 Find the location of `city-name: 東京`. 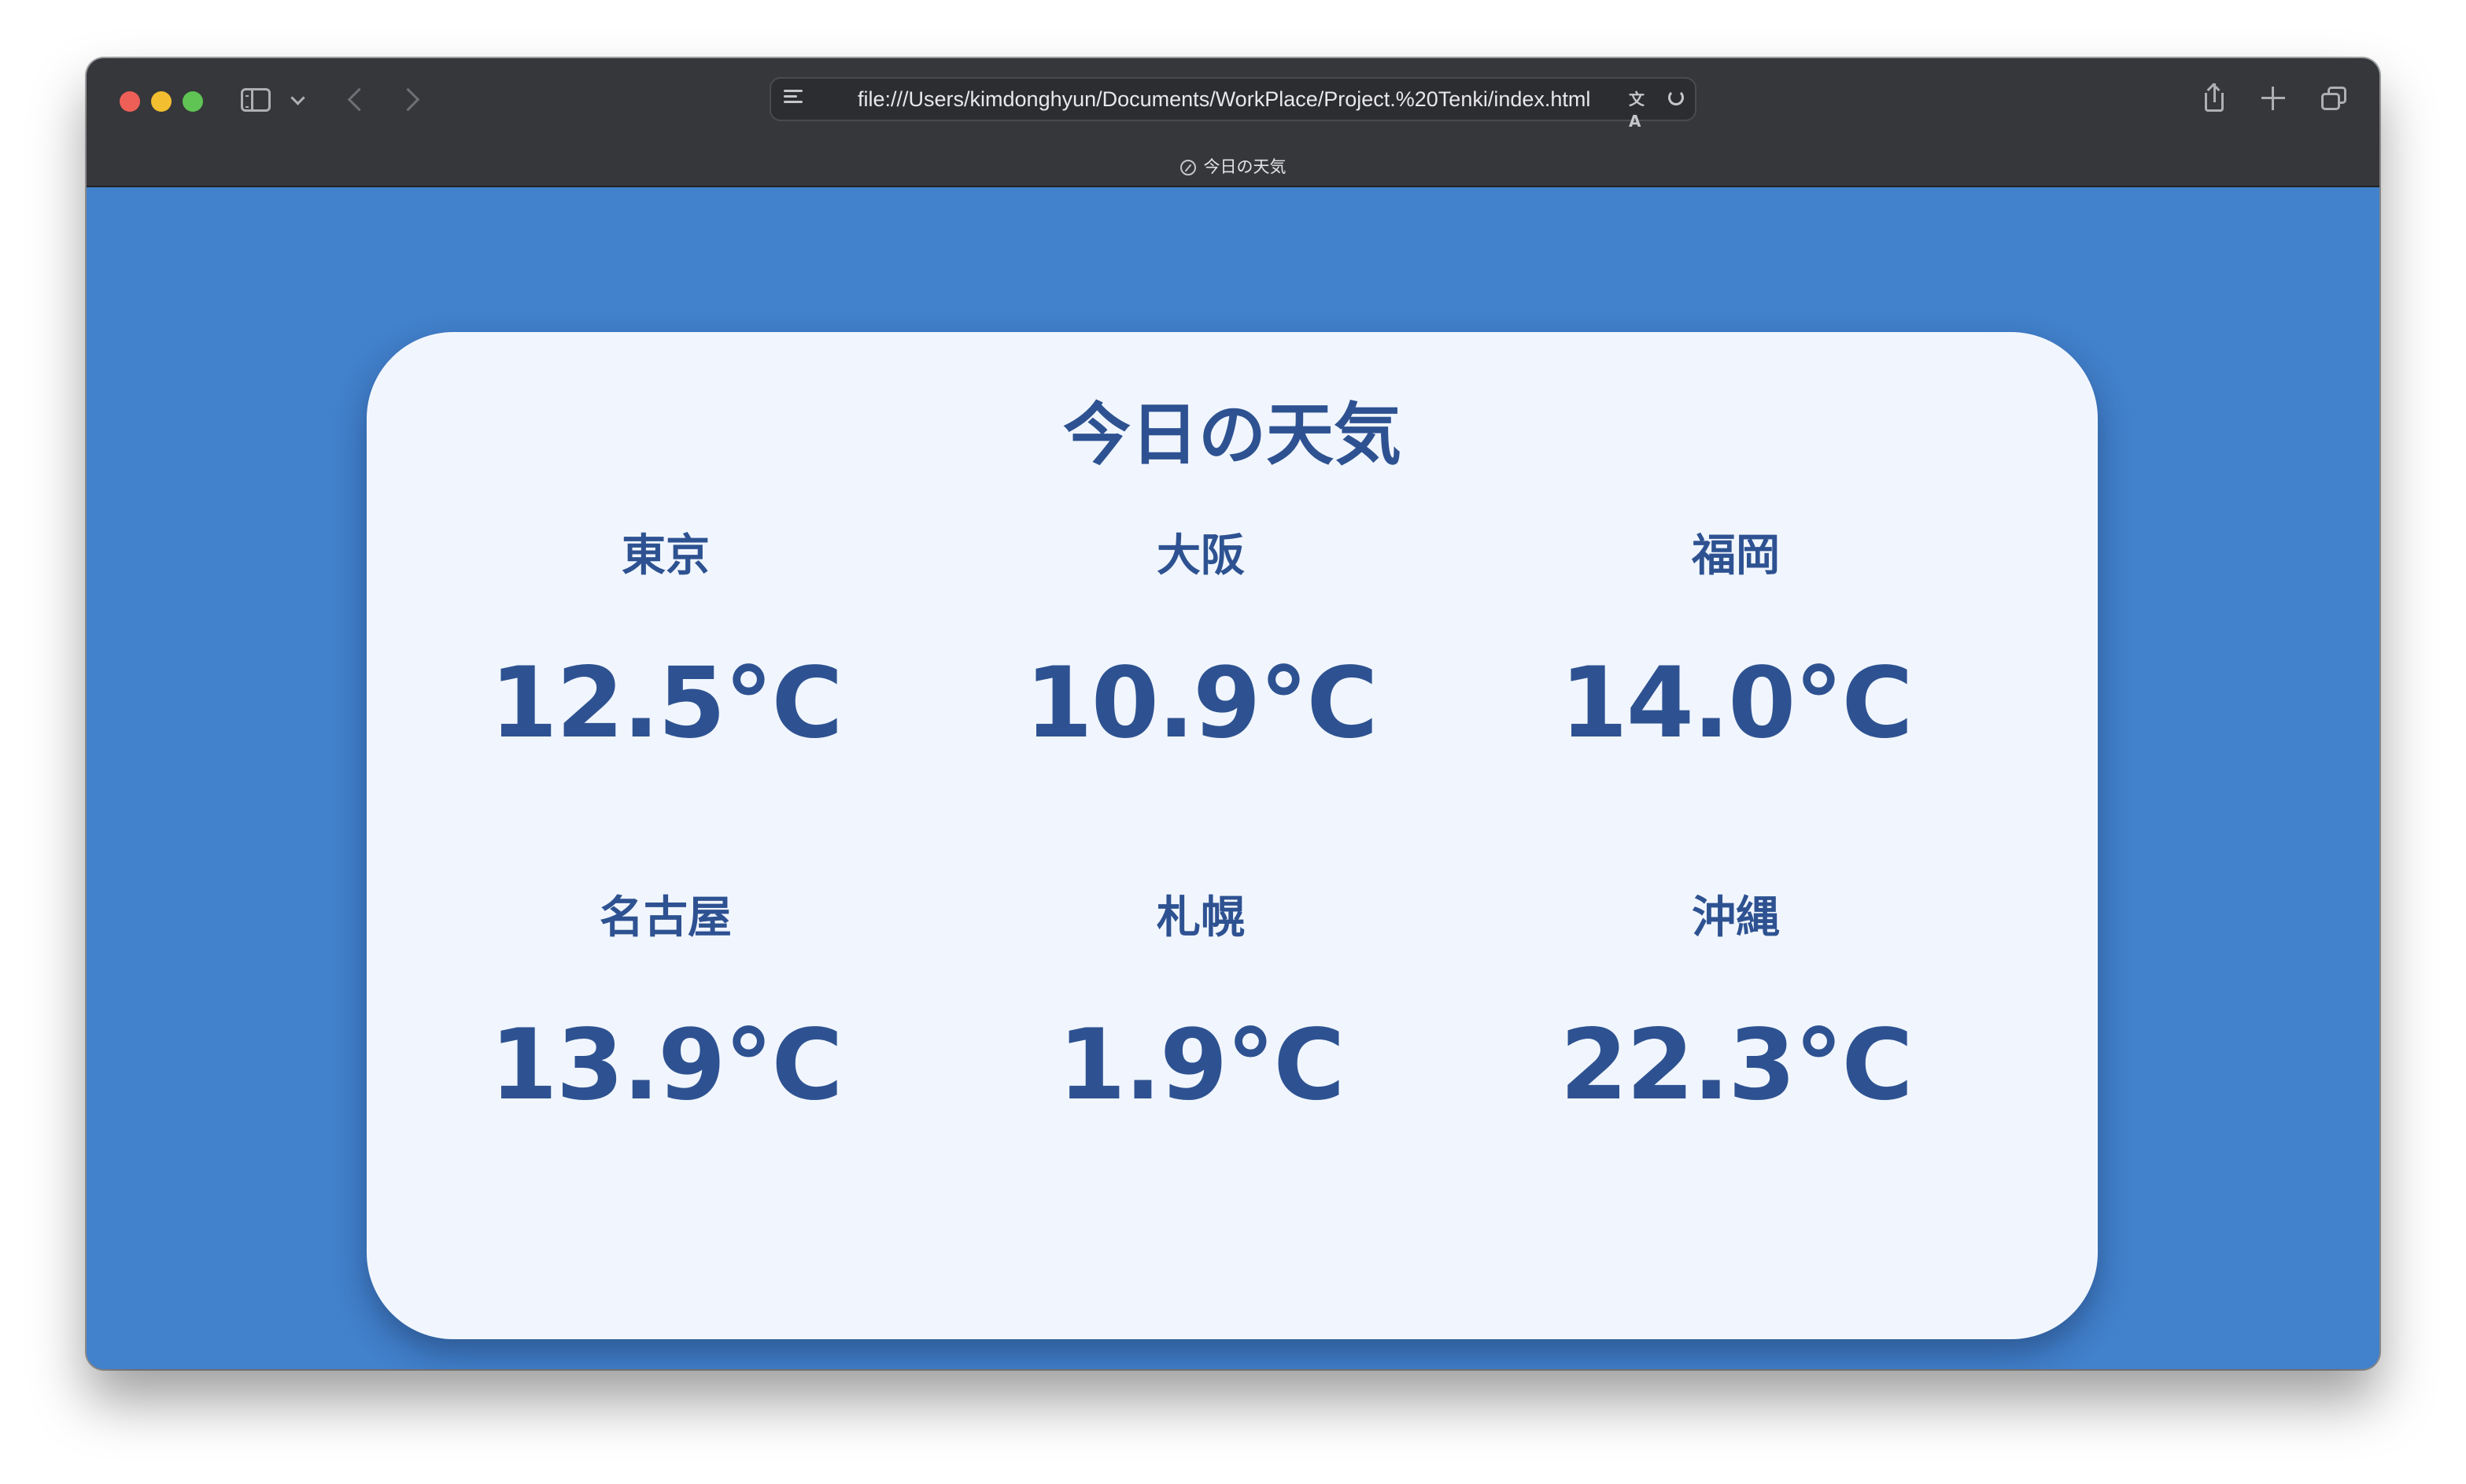

city-name: 東京 is located at coordinates (666, 555).